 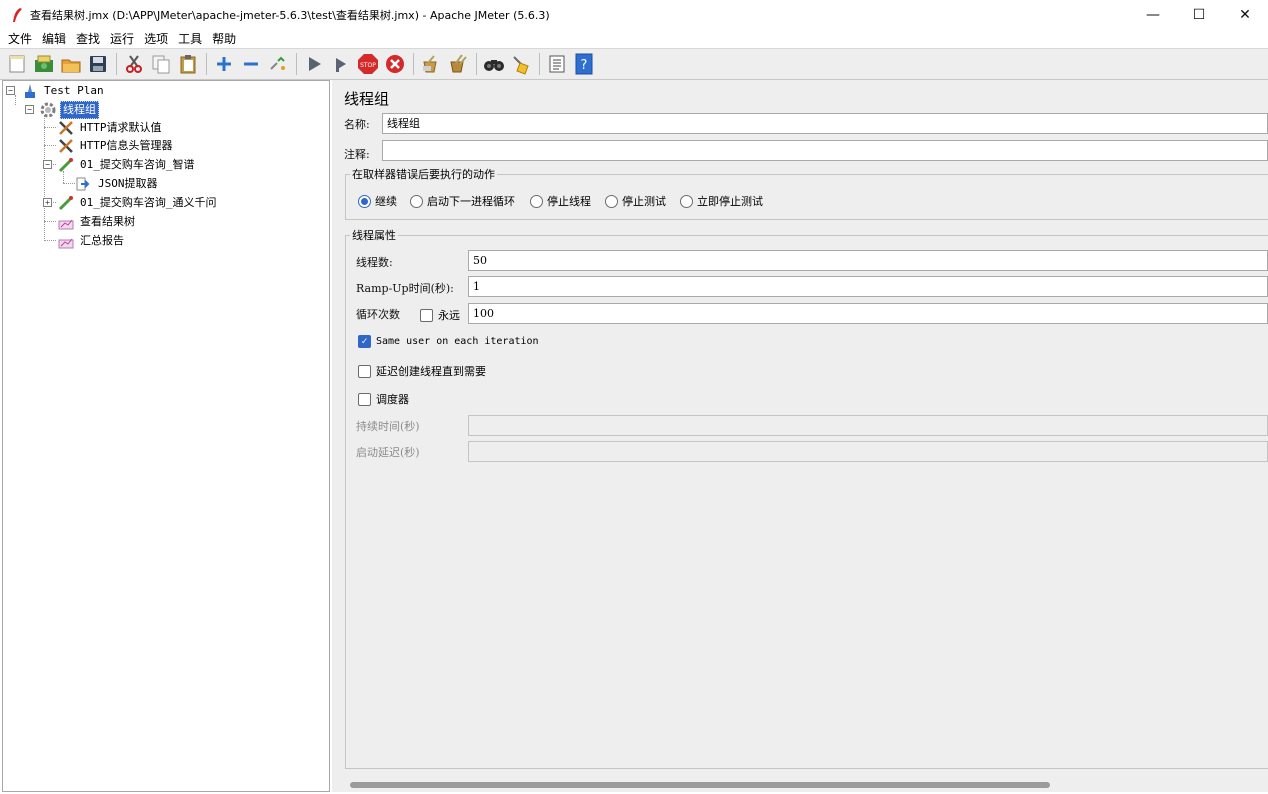 I want to click on radio-stop-test-now: 立即停止测试, so click(x=721, y=201).